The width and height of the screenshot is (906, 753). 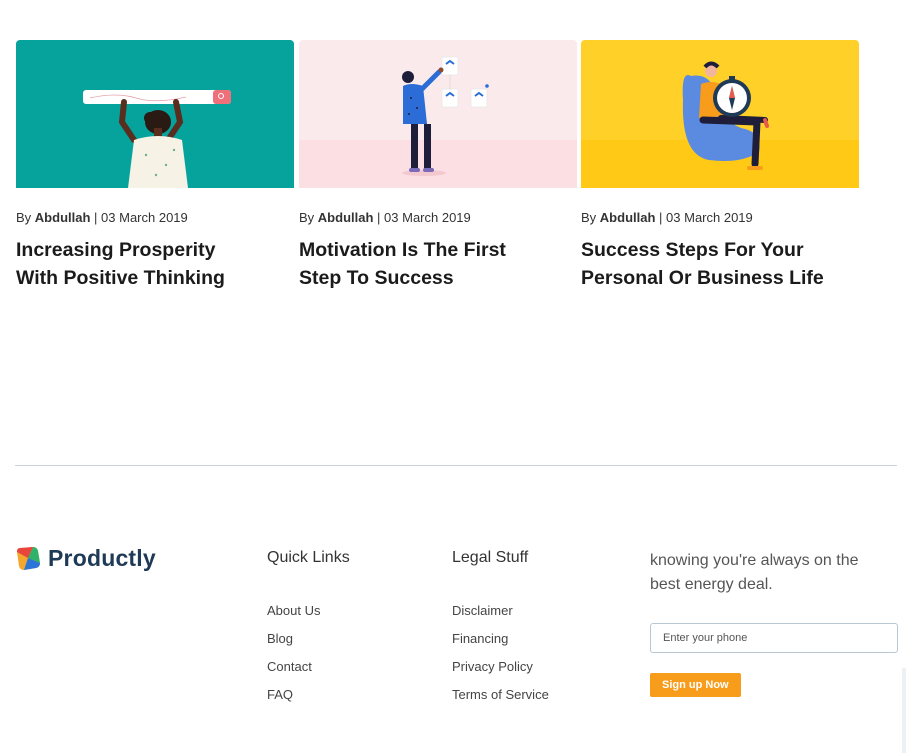 I want to click on brand-name: Productly, so click(x=102, y=558).